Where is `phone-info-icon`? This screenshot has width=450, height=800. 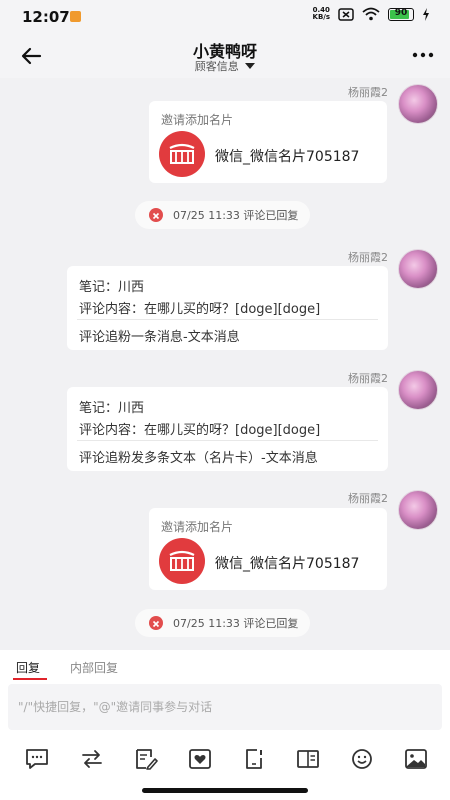
phone-info-icon is located at coordinates (254, 759).